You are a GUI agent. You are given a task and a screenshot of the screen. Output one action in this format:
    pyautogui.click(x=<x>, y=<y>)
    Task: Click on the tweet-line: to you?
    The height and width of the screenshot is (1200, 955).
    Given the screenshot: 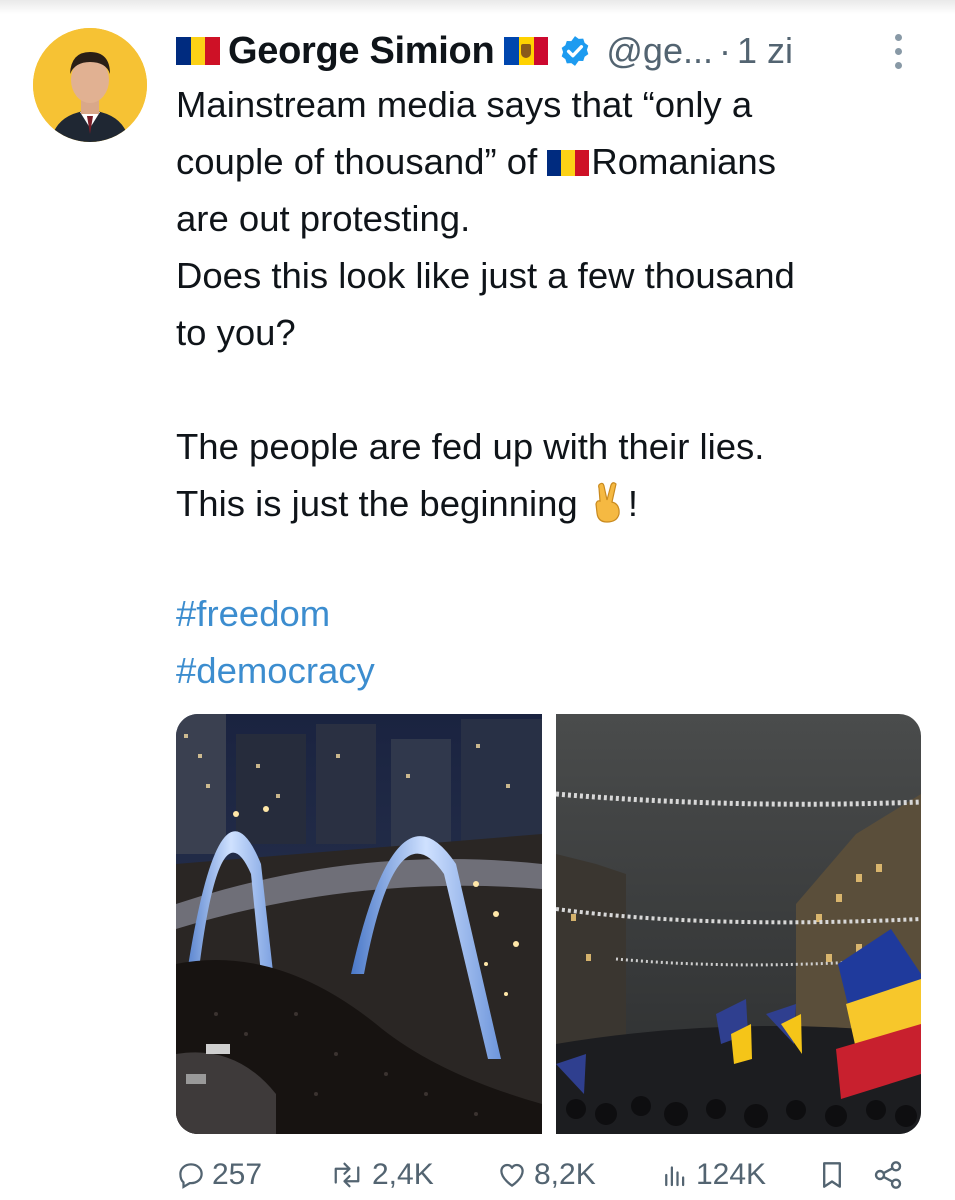 What is the action you would take?
    pyautogui.click(x=236, y=332)
    